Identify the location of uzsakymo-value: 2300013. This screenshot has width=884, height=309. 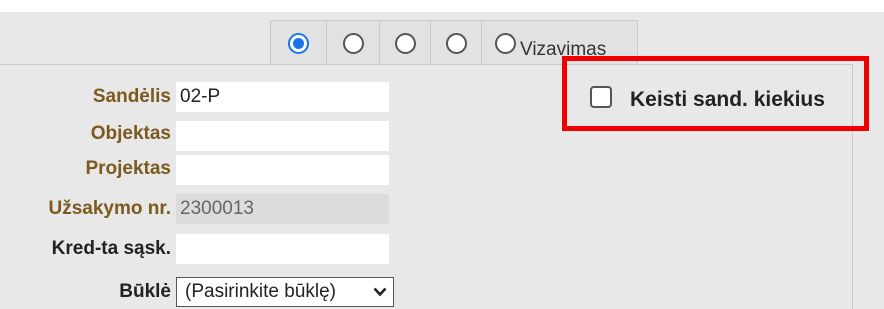
(282, 209).